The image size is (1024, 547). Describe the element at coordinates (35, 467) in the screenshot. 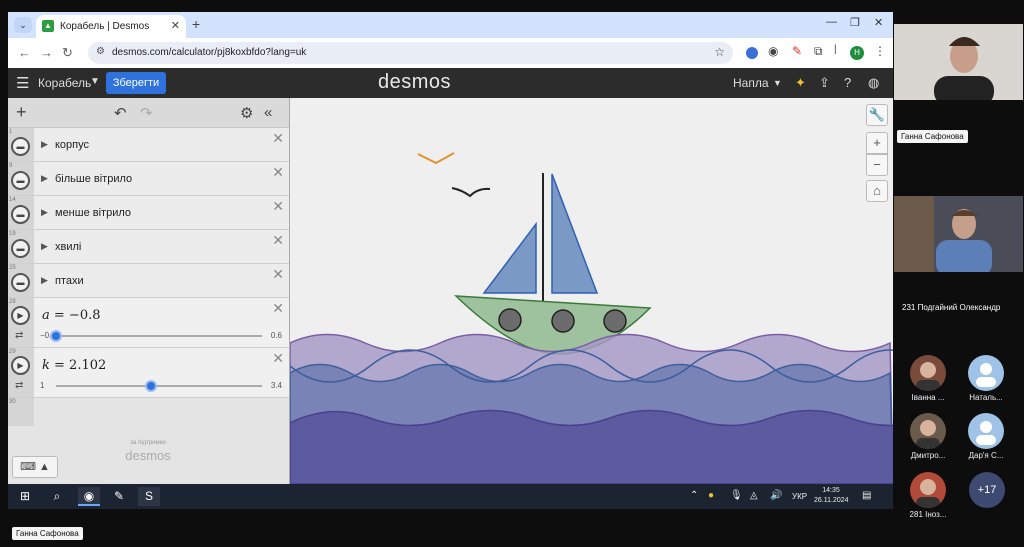

I see `keyboard-toggle-button: ⌨ ▲` at that location.